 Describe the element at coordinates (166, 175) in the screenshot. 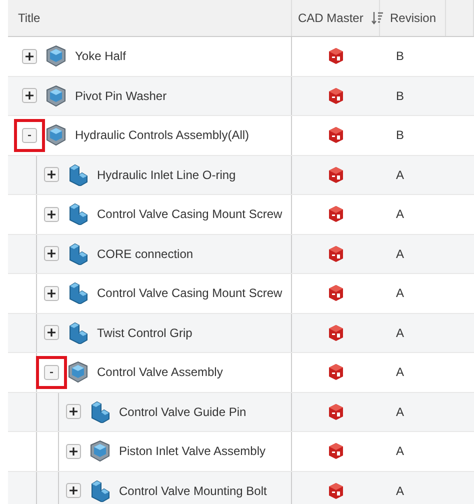

I see `item-title: Hydraulic Inlet Line O-ring` at that location.